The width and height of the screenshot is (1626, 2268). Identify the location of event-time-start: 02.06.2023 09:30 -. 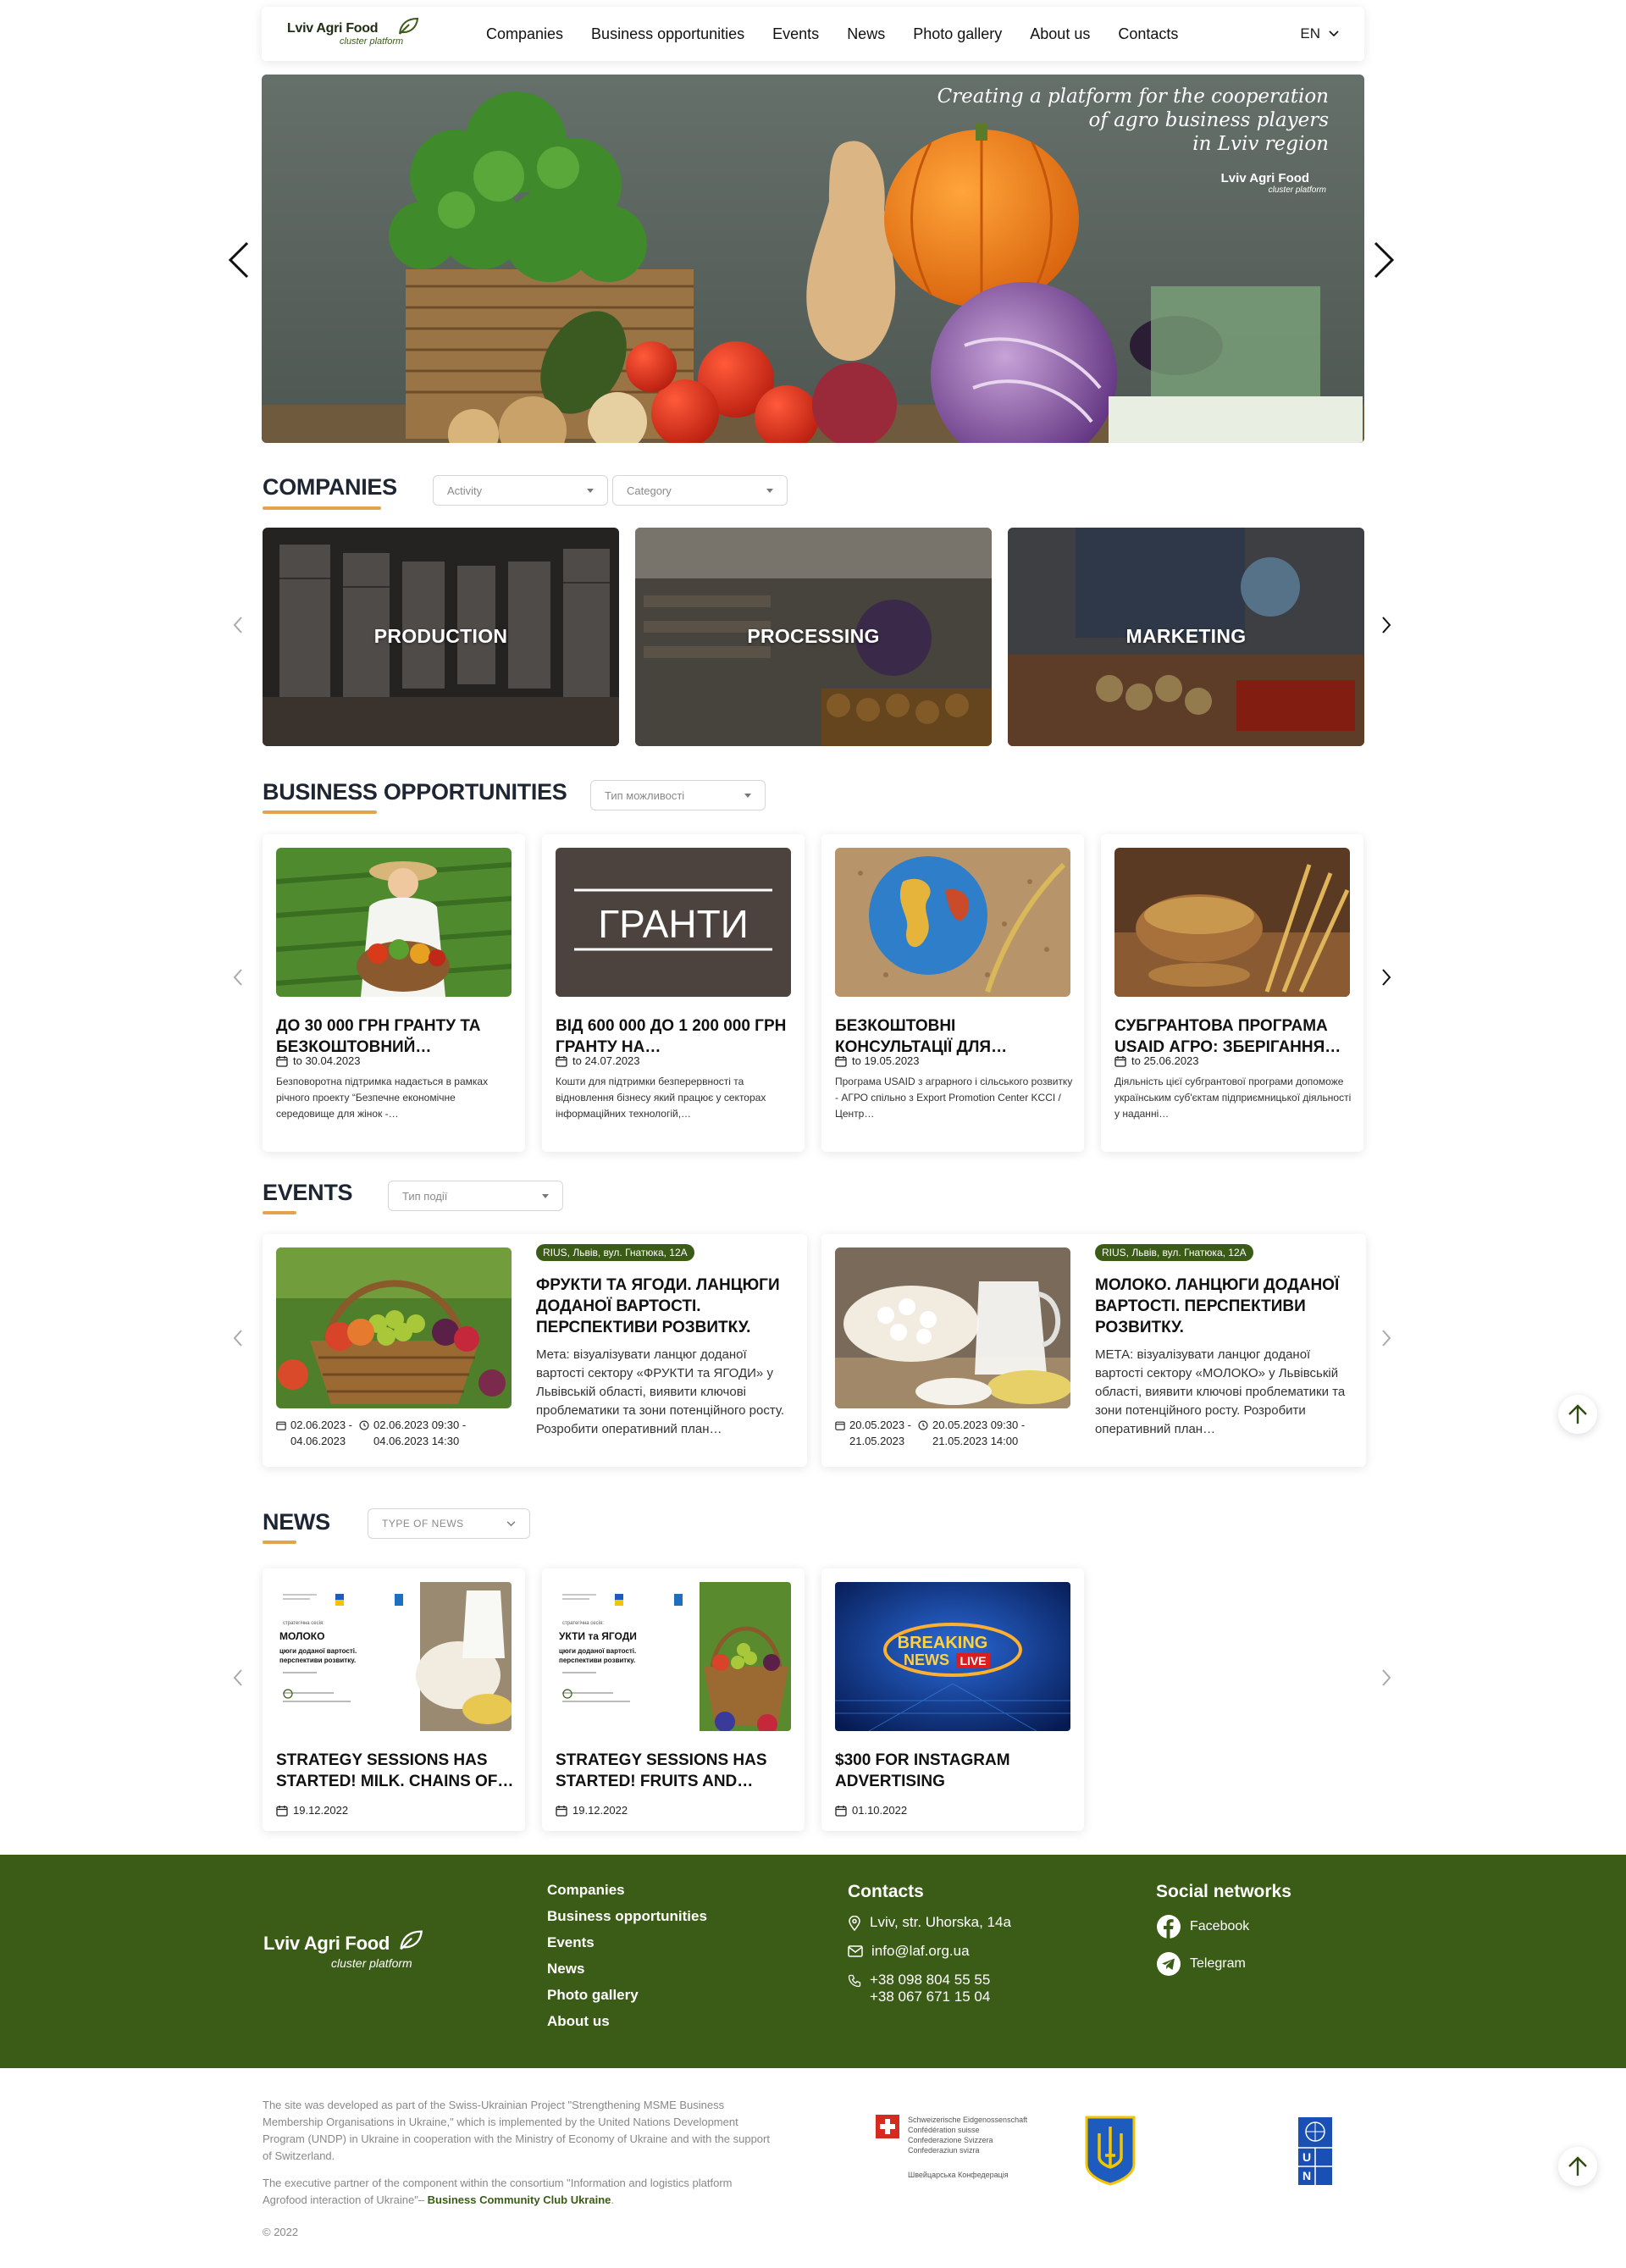
(420, 1425).